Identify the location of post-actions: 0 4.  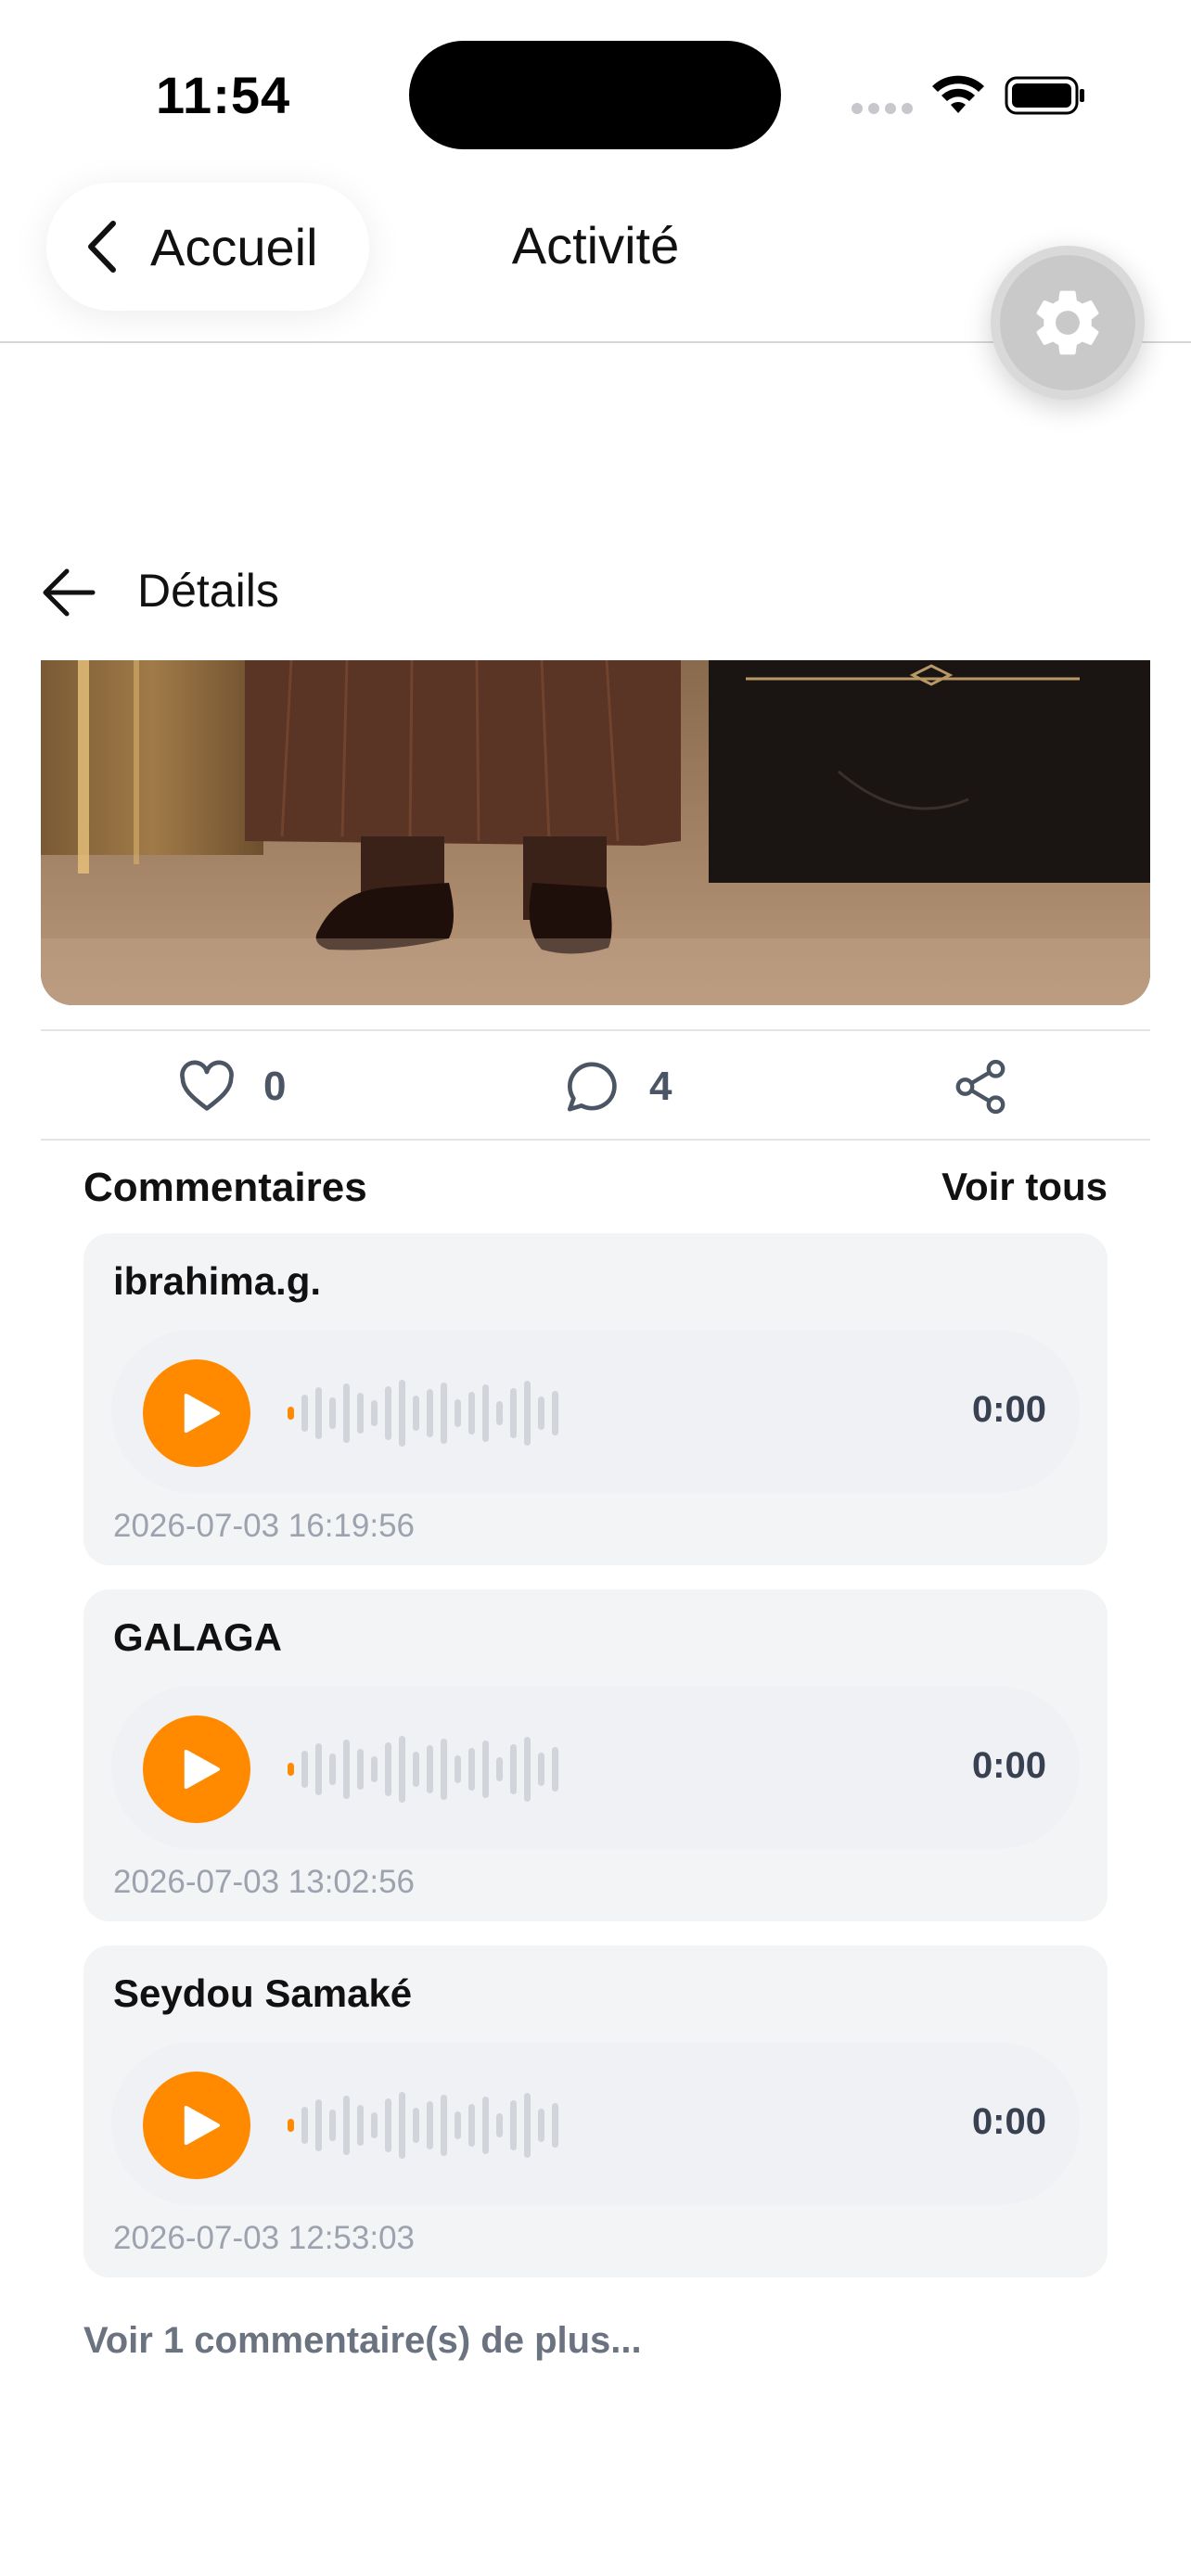
(595, 1085).